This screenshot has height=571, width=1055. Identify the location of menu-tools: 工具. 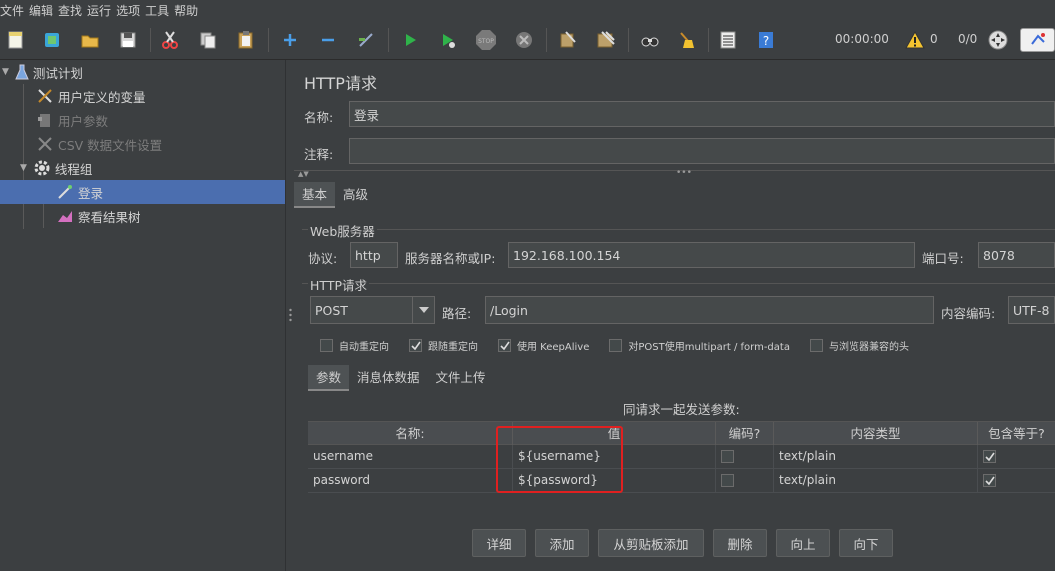
(158, 10).